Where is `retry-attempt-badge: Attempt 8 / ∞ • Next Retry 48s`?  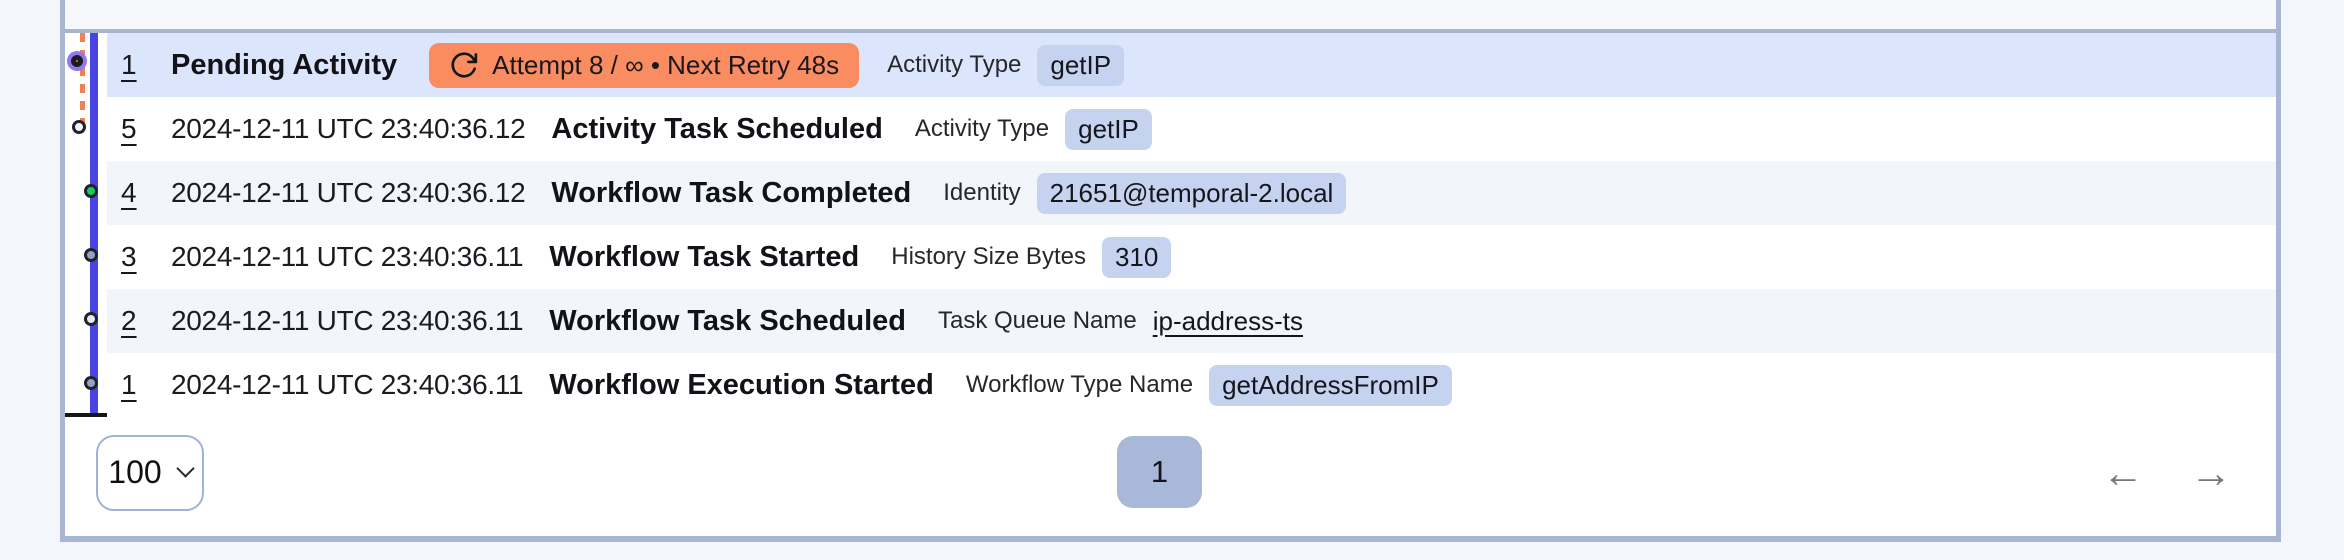
retry-attempt-badge: Attempt 8 / ∞ • Next Retry 48s is located at coordinates (644, 65).